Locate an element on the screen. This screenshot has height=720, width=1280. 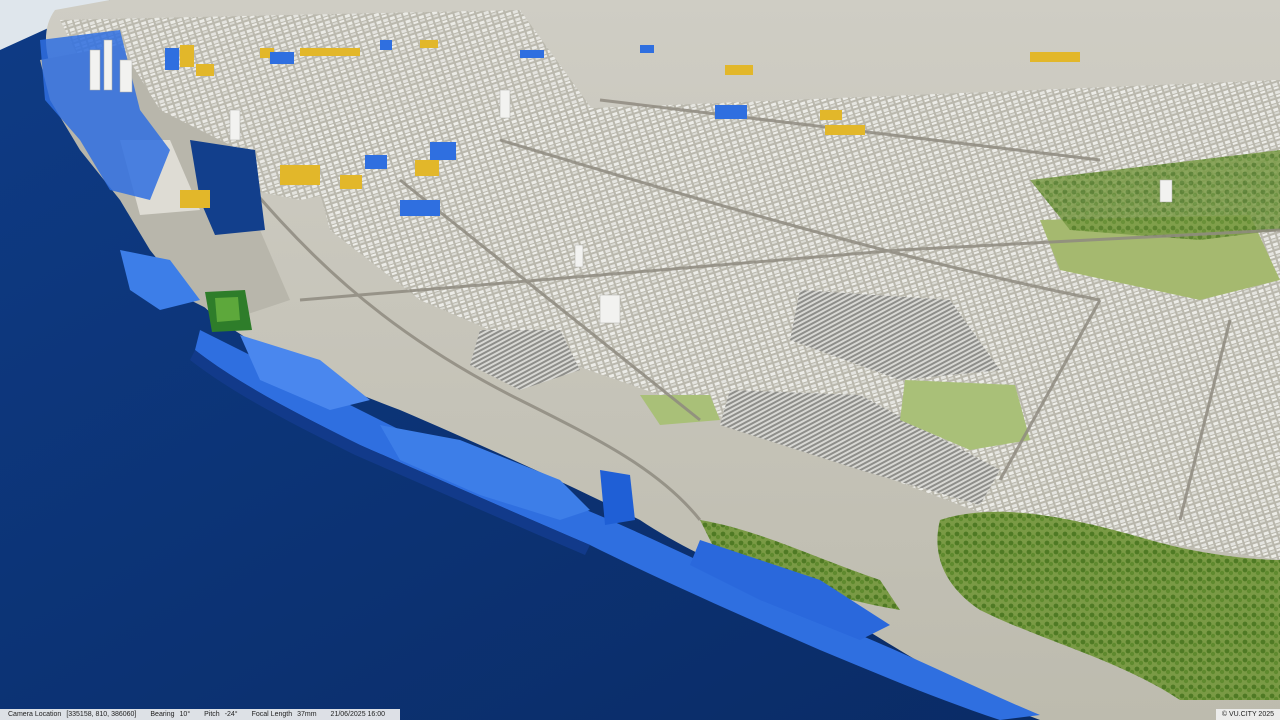
bearing-field: Bearing 10° is located at coordinates (170, 714).